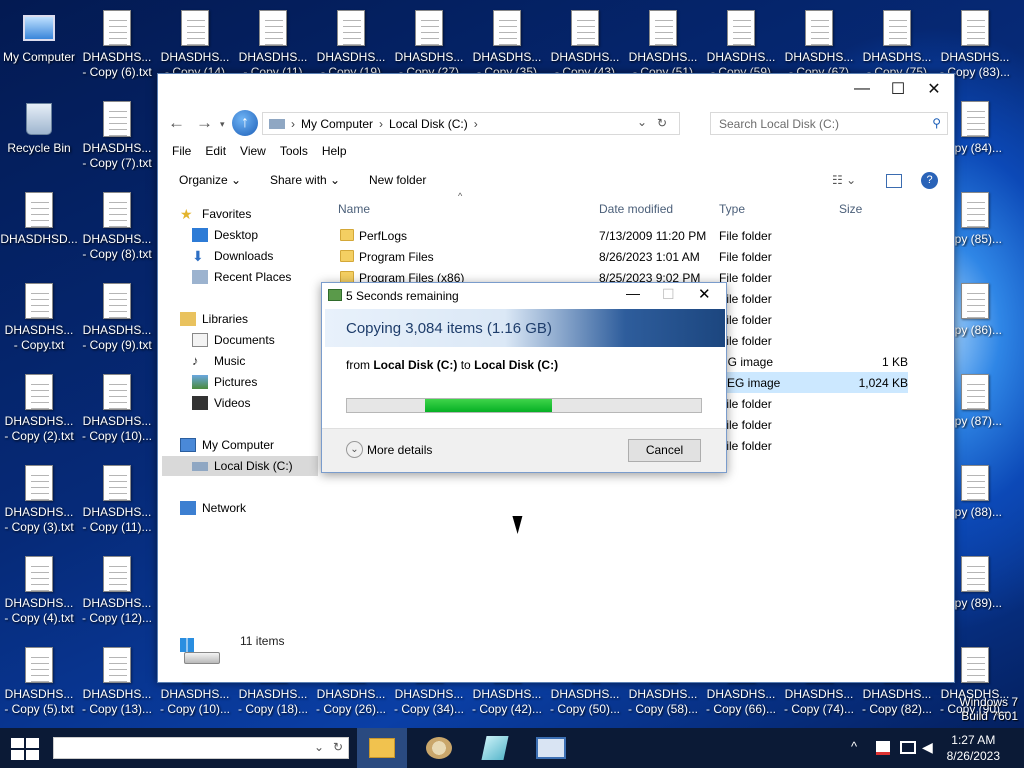  I want to click on sidebar-network: Network, so click(213, 508).